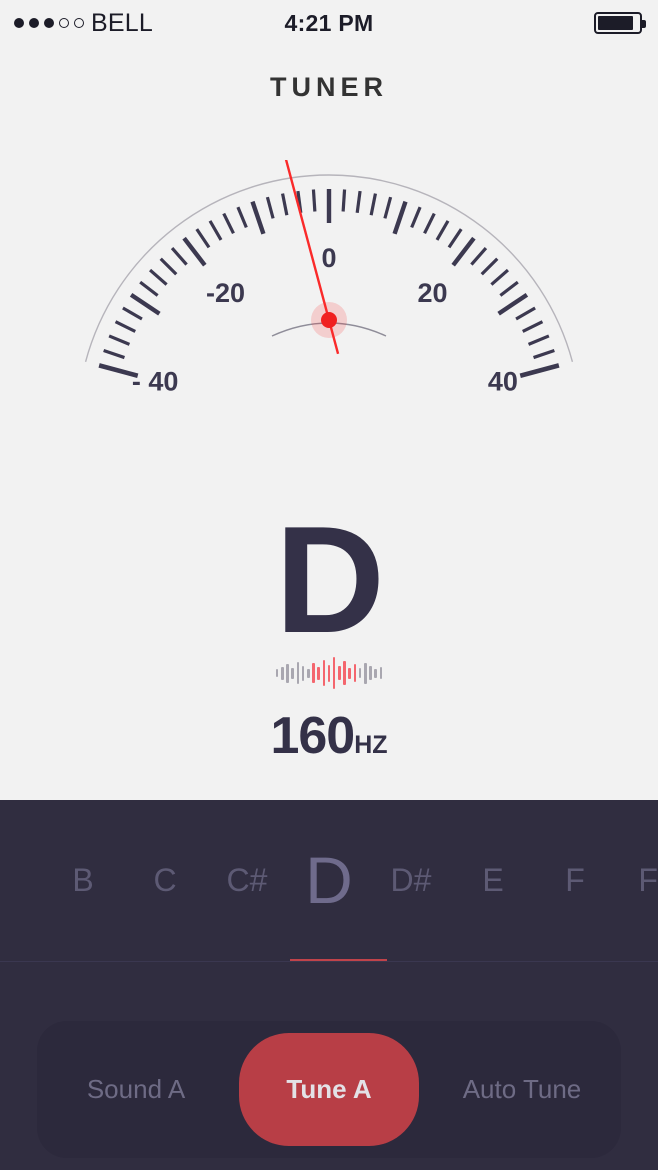  I want to click on note-option-F: F, so click(575, 880).